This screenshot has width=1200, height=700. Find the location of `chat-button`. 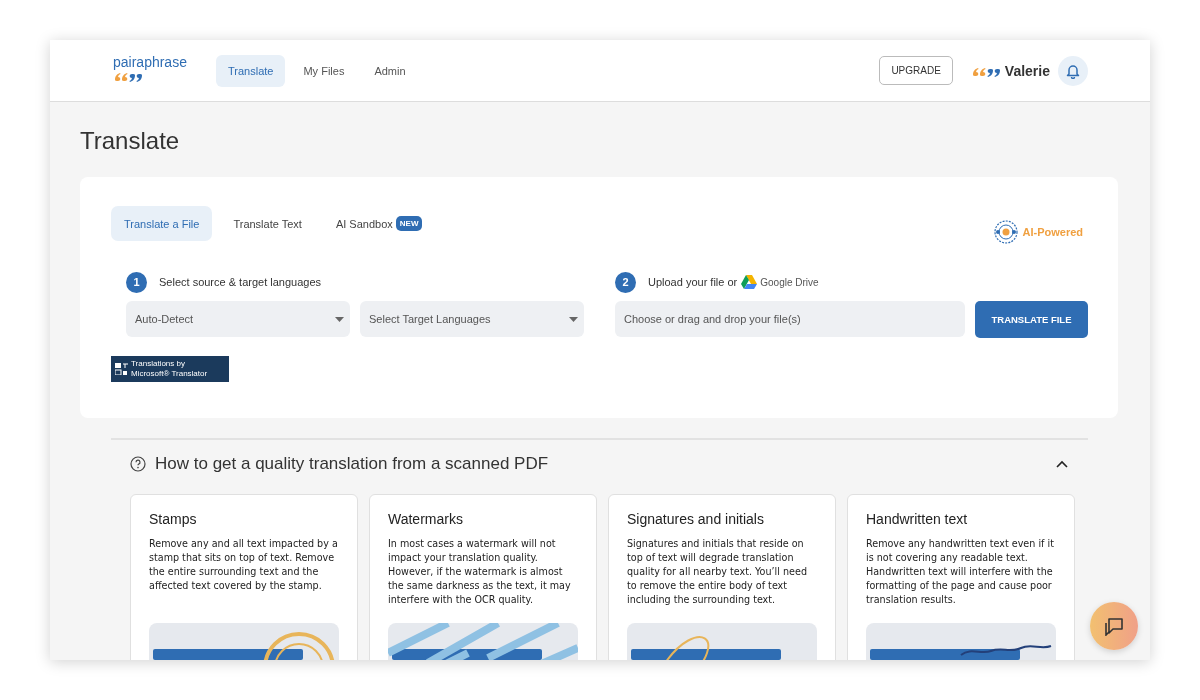

chat-button is located at coordinates (1114, 626).